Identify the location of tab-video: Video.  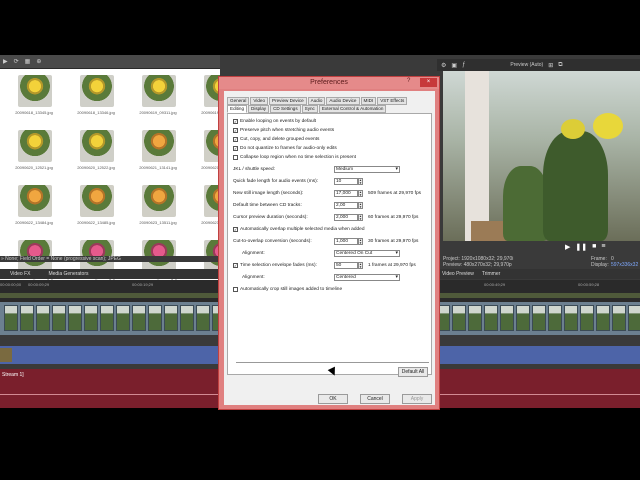
(259, 101).